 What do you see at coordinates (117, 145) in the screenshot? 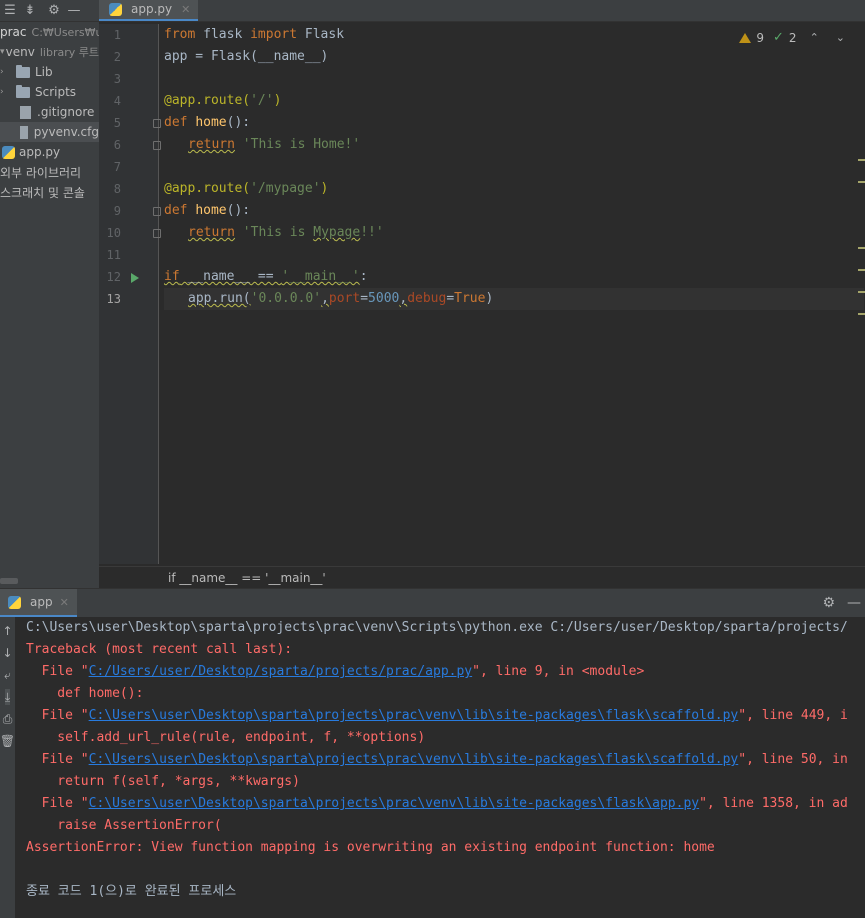
I see `line-number: 6` at bounding box center [117, 145].